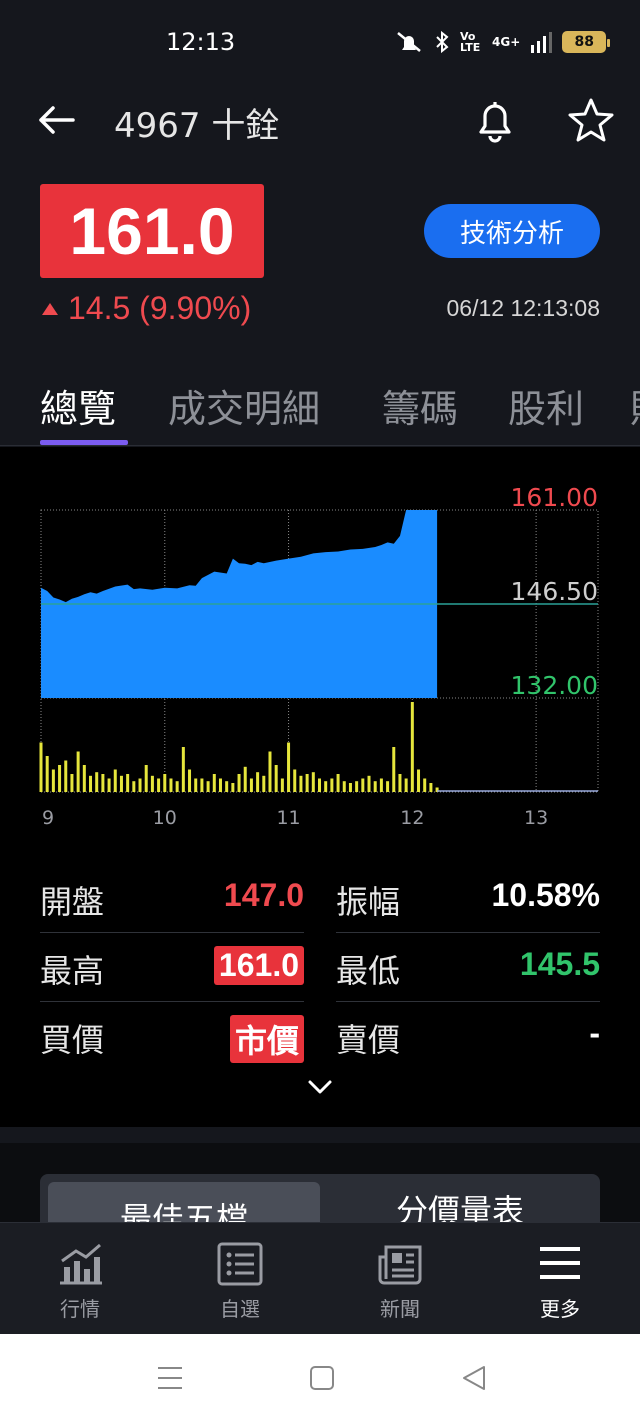 The height and width of the screenshot is (1422, 640). Describe the element at coordinates (560, 1309) in the screenshot. I see `nav-label-more: 更多` at that location.